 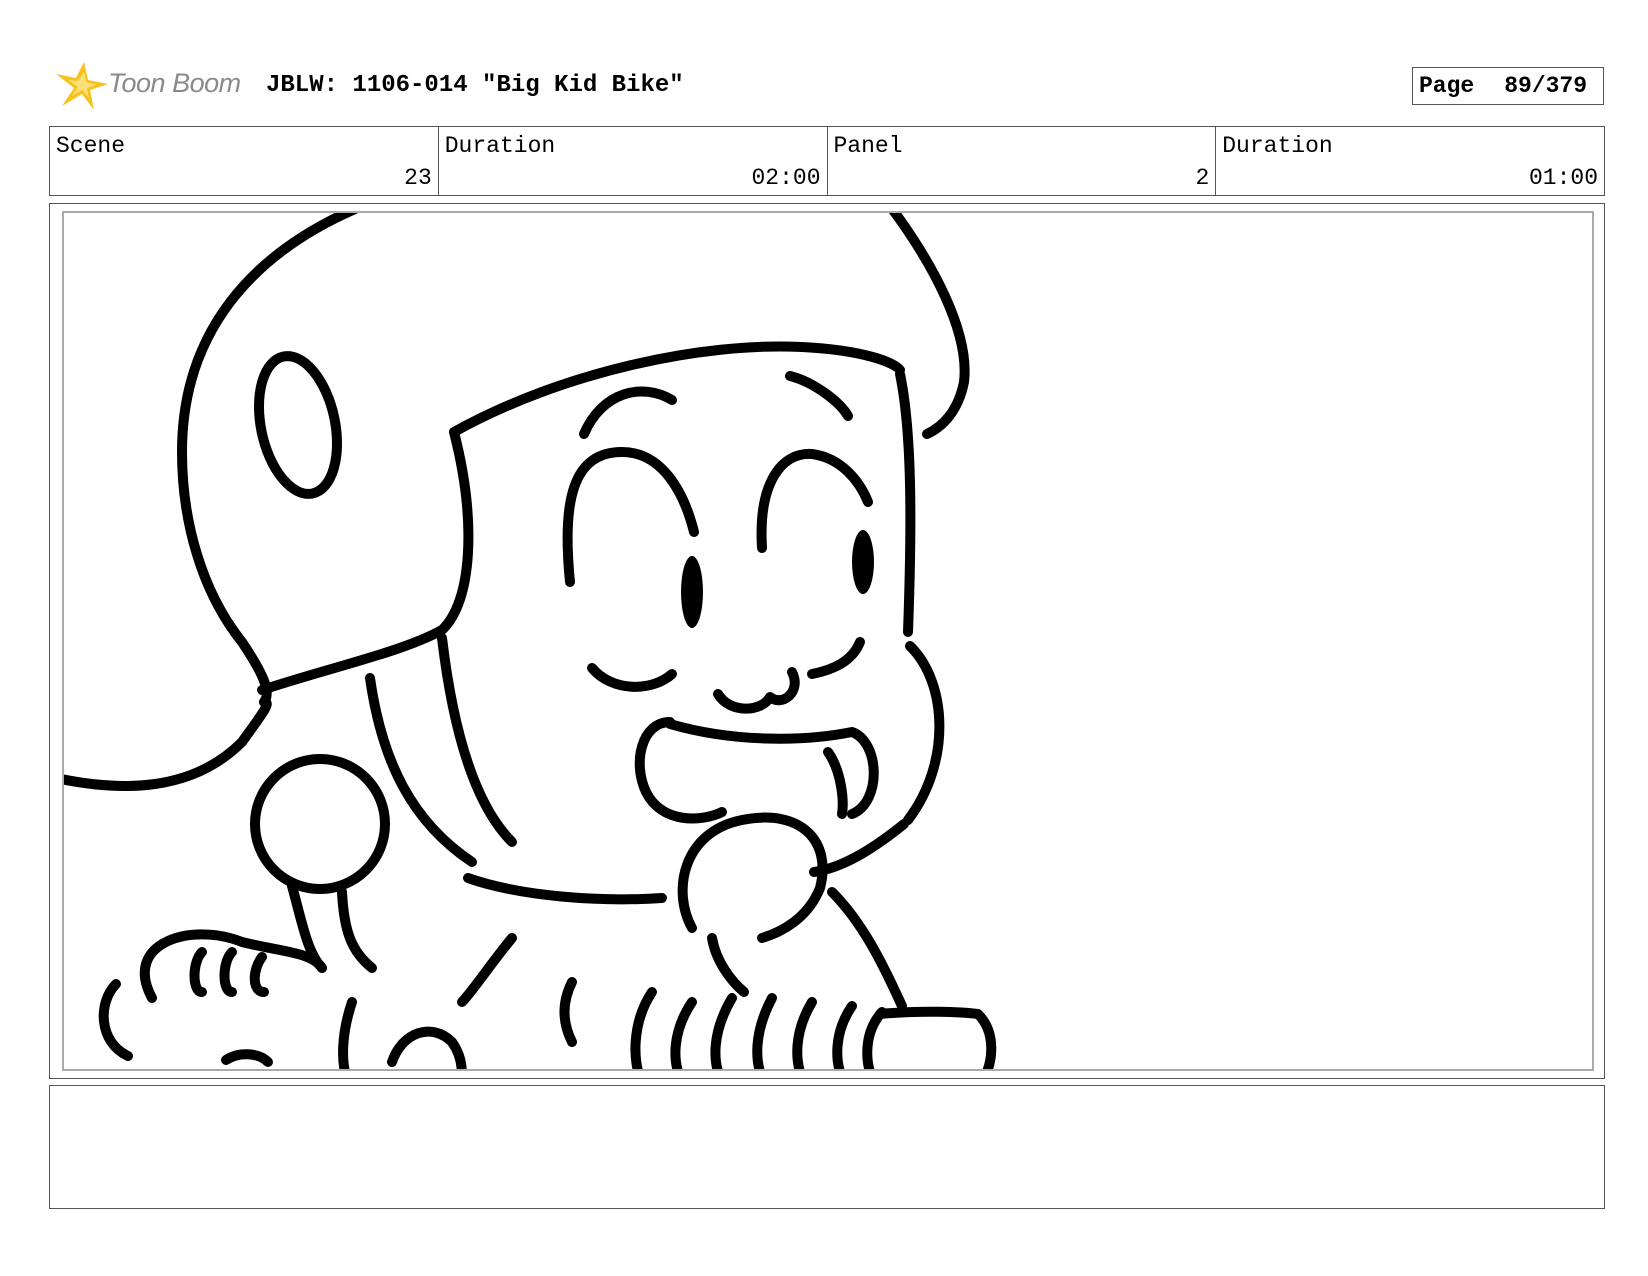 I want to click on helmet-vent, so click(x=298, y=425).